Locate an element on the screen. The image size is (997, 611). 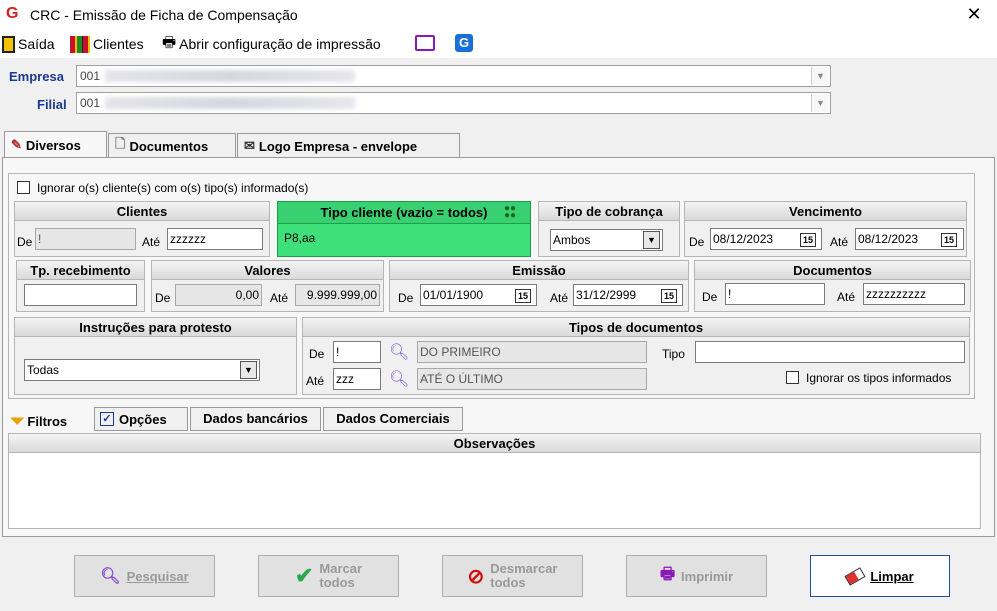
ignore-types-checkbox is located at coordinates (792, 377).